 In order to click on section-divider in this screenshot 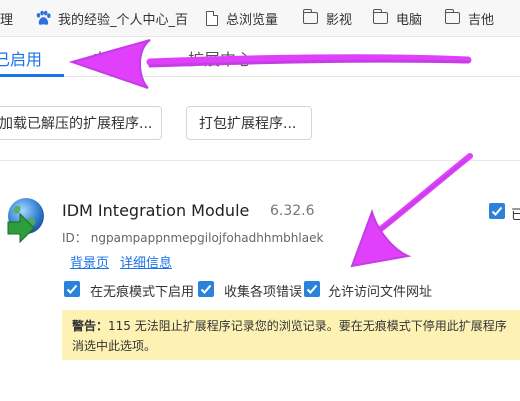, I will do `click(260, 160)`.